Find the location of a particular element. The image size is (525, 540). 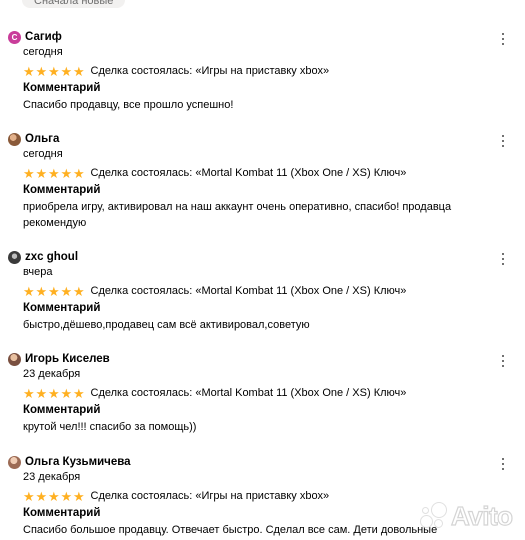

watermark-text: Avito is located at coordinates (481, 515).